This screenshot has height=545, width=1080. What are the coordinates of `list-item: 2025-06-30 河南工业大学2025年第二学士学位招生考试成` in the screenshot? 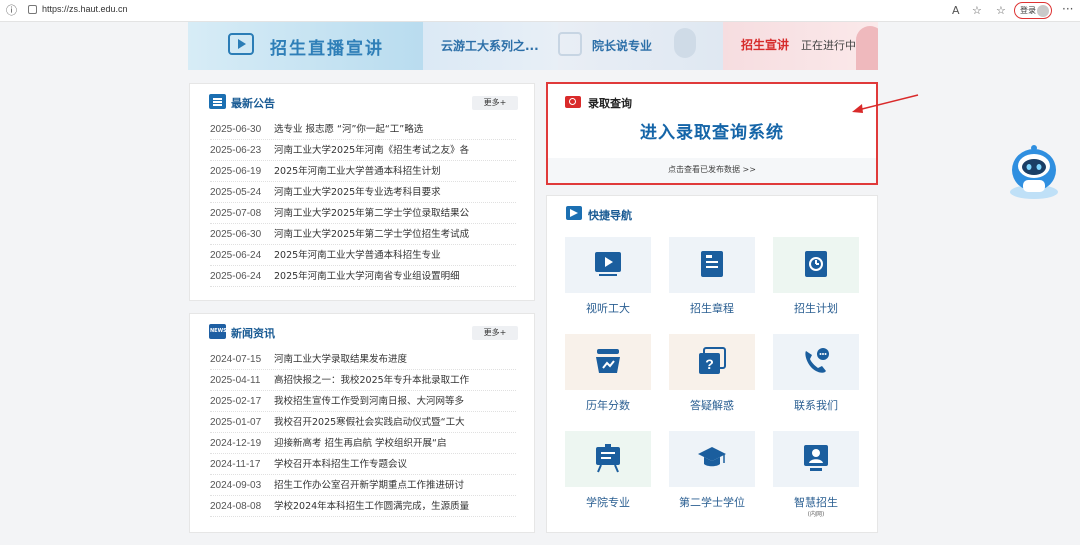 It's located at (363, 234).